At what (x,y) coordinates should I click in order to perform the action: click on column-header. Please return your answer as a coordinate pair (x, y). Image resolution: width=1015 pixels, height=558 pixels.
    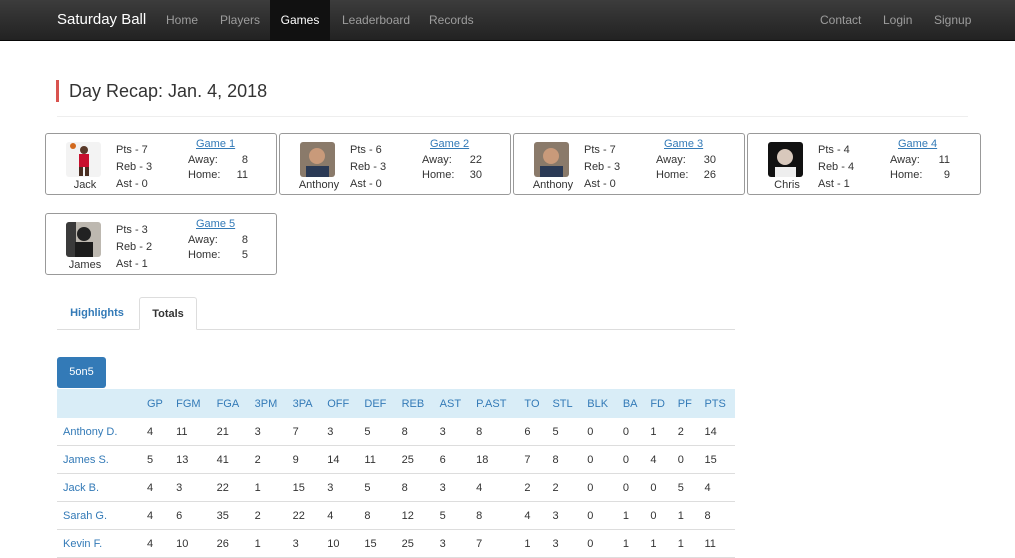
    Looking at the image, I should click on (99, 403).